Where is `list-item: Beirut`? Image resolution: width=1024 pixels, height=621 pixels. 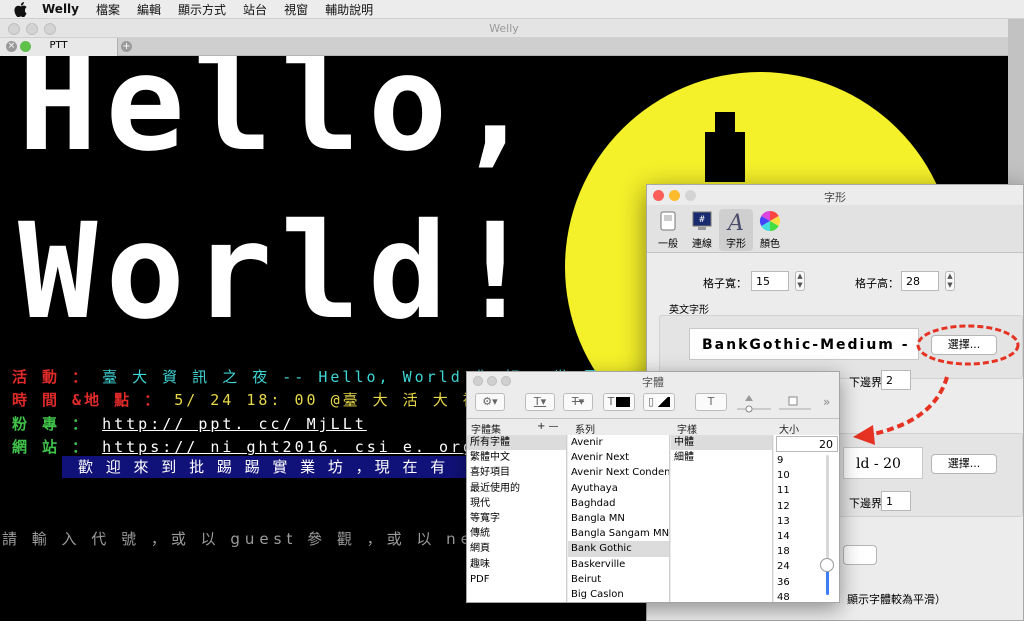 list-item: Beirut is located at coordinates (618, 579).